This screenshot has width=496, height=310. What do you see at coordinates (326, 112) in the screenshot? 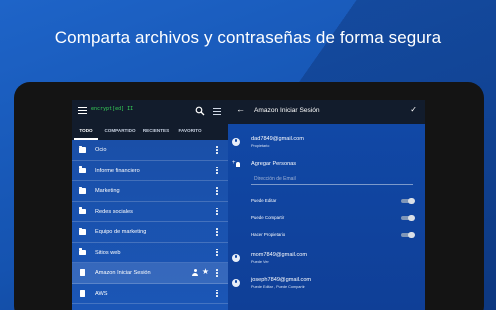
I see `detail-app-bar: ← Amazon Iniciar Sesión ✓` at bounding box center [326, 112].